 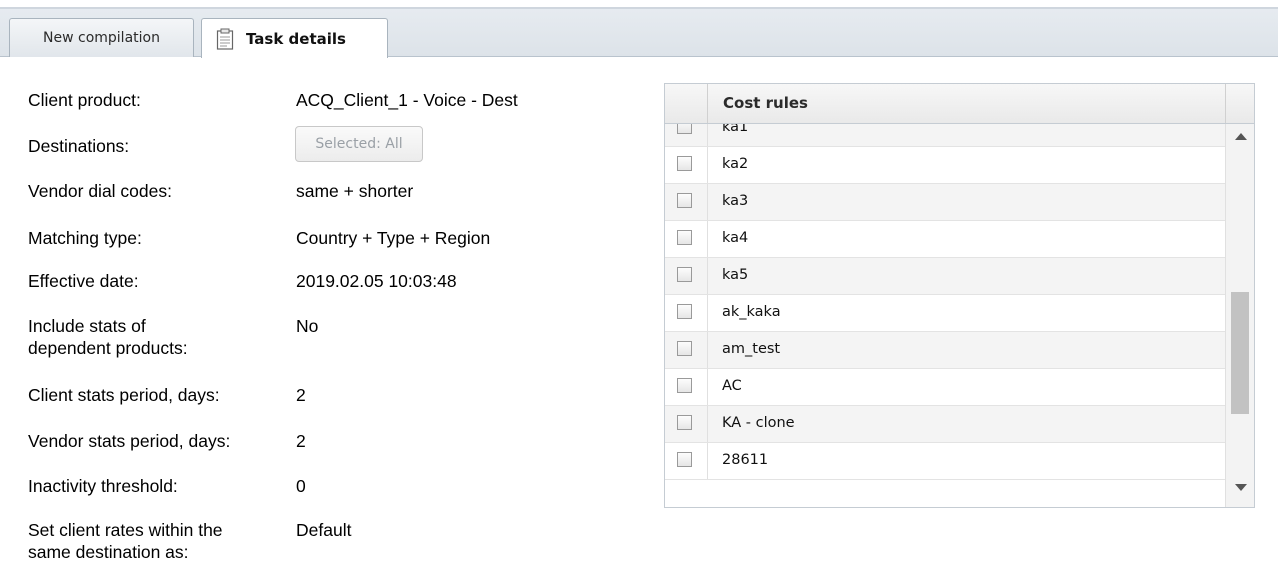 I want to click on cost-rule-name: AC, so click(x=732, y=386).